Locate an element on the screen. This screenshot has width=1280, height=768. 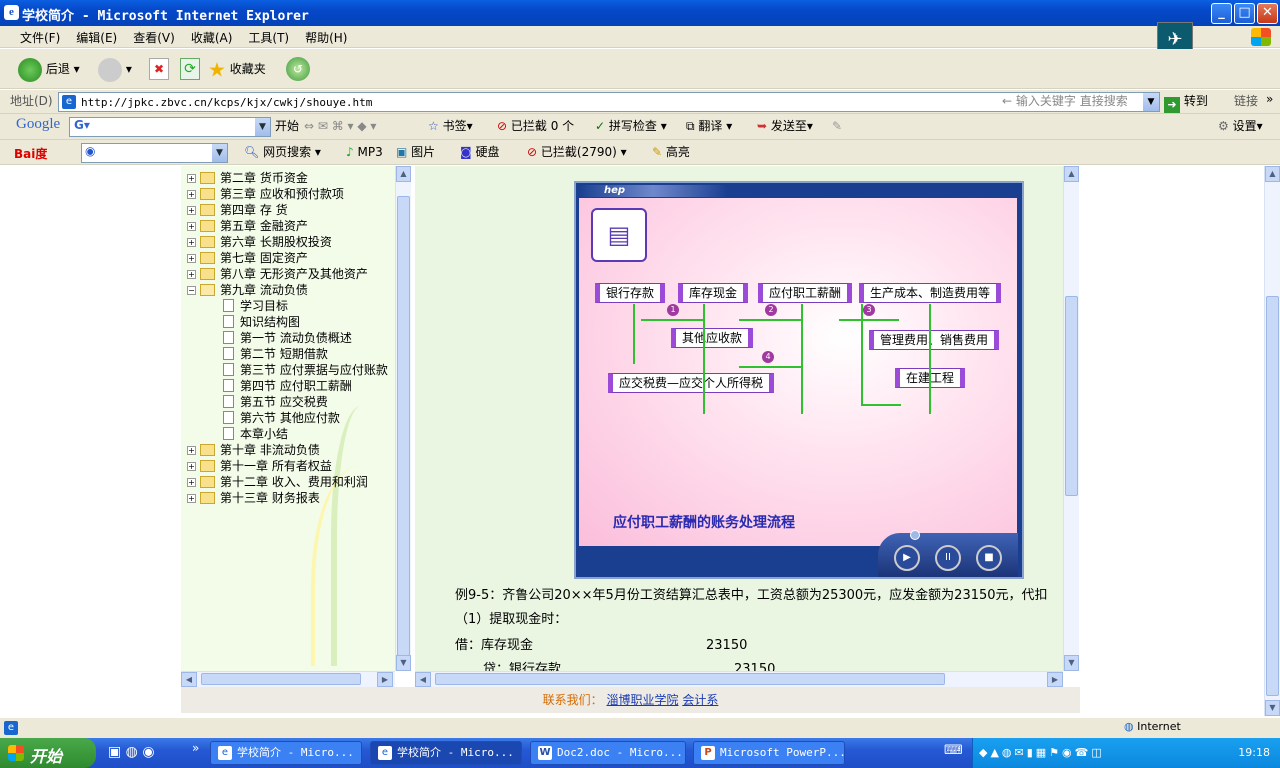
tree-item: + 第十三章 财务报表 is located at coordinates (287, 498).